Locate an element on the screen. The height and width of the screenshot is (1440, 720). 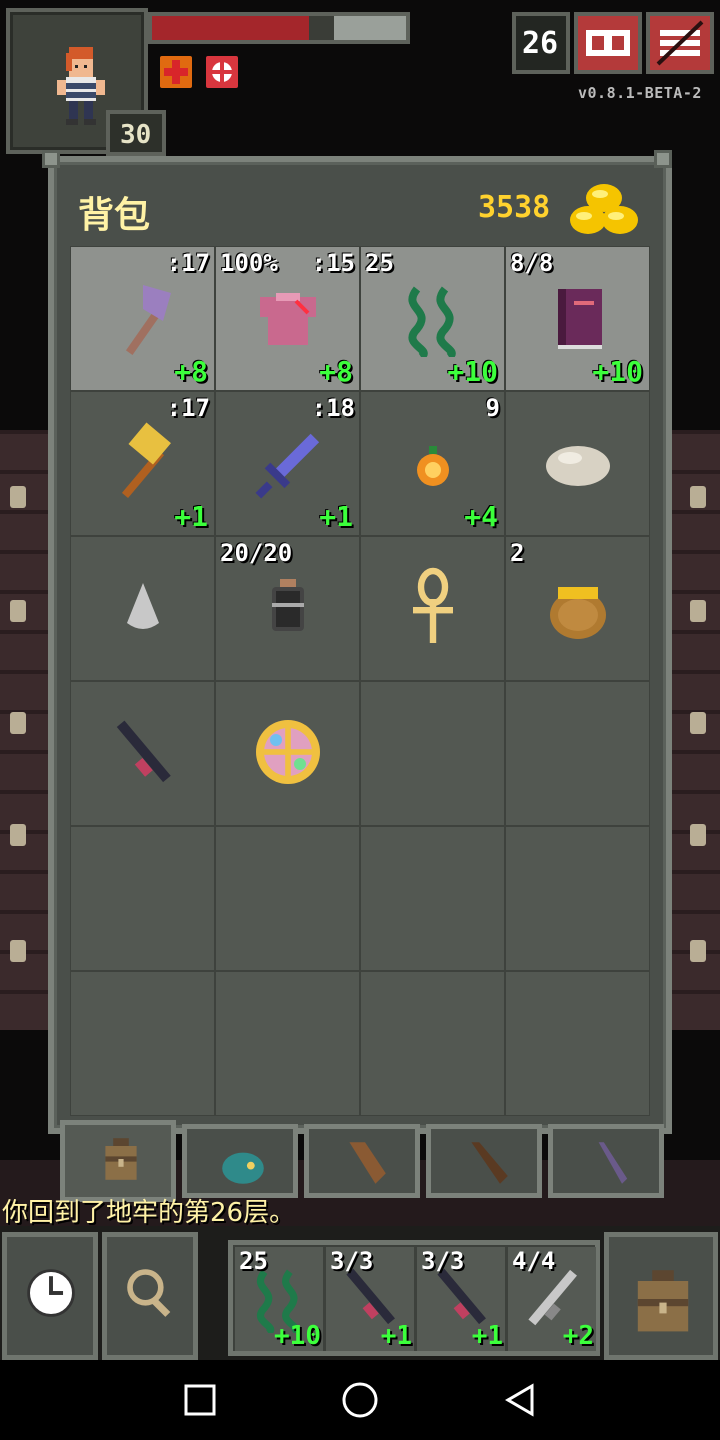
tab-seed-pouch is located at coordinates (240, 1161).